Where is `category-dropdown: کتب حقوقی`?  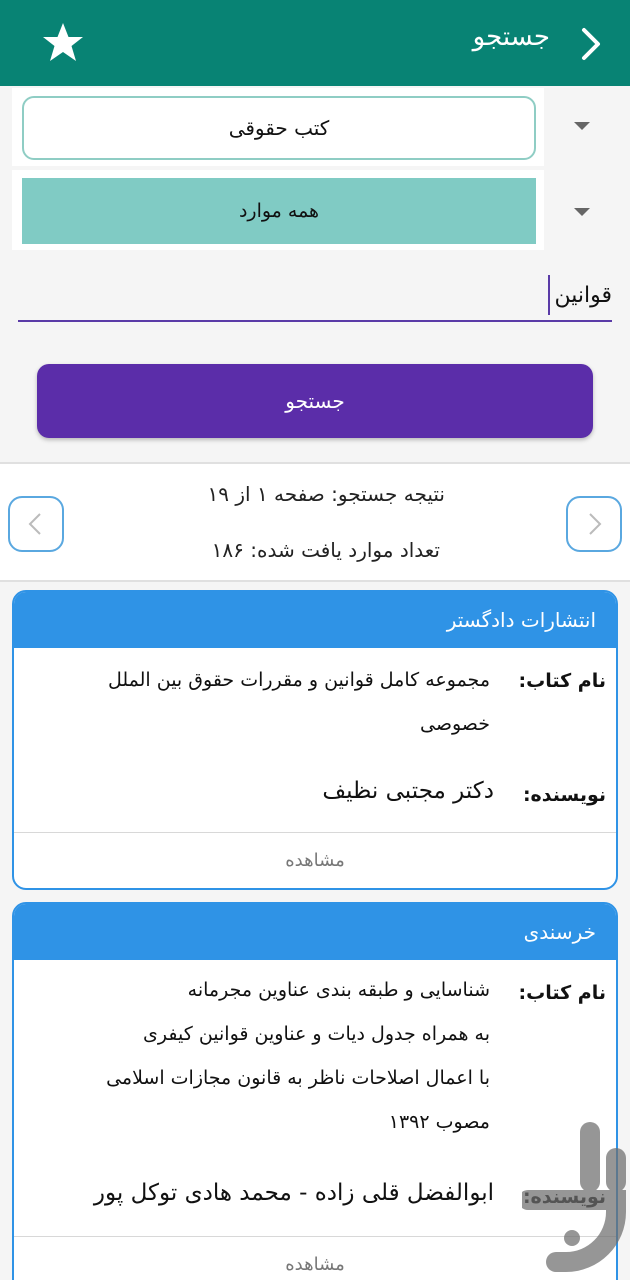 category-dropdown: کتب حقوقی is located at coordinates (279, 128).